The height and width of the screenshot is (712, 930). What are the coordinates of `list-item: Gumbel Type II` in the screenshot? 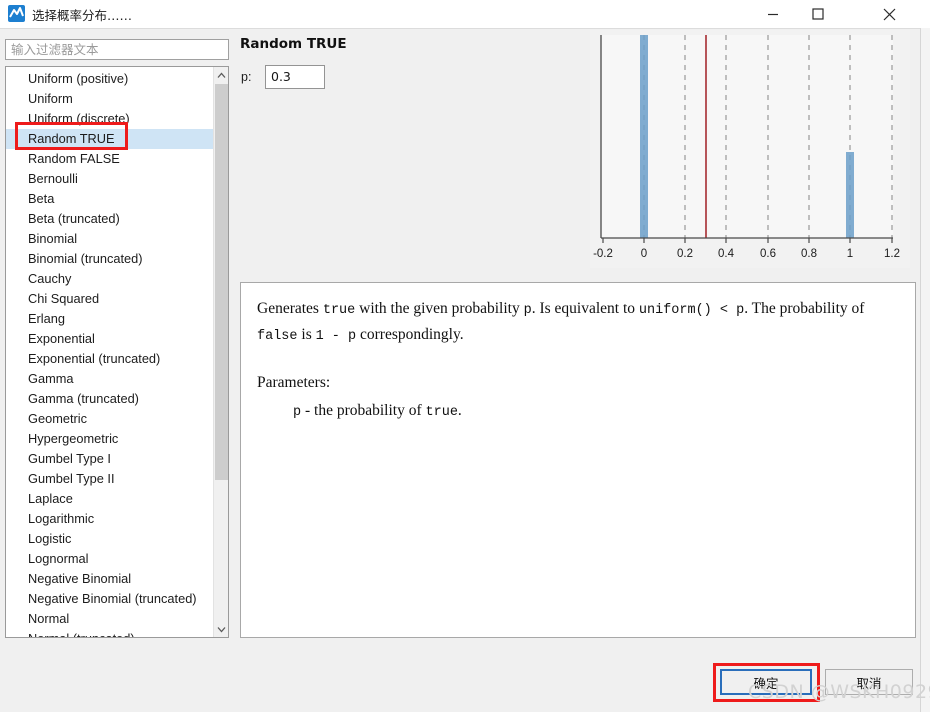 It's located at (109, 479).